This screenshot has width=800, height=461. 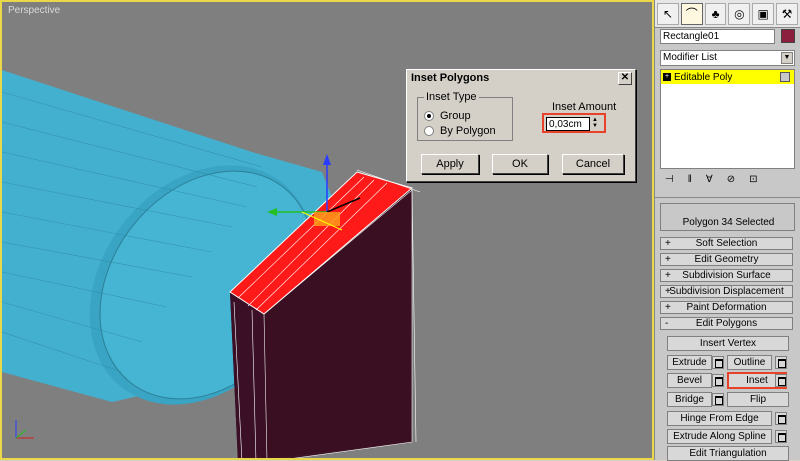 I want to click on modifier-list-label: Modifier List, so click(x=690, y=57).